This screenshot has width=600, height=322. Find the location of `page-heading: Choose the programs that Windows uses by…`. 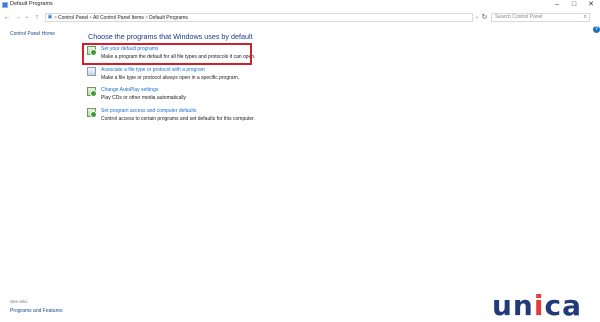

page-heading: Choose the programs that Windows uses by… is located at coordinates (170, 36).